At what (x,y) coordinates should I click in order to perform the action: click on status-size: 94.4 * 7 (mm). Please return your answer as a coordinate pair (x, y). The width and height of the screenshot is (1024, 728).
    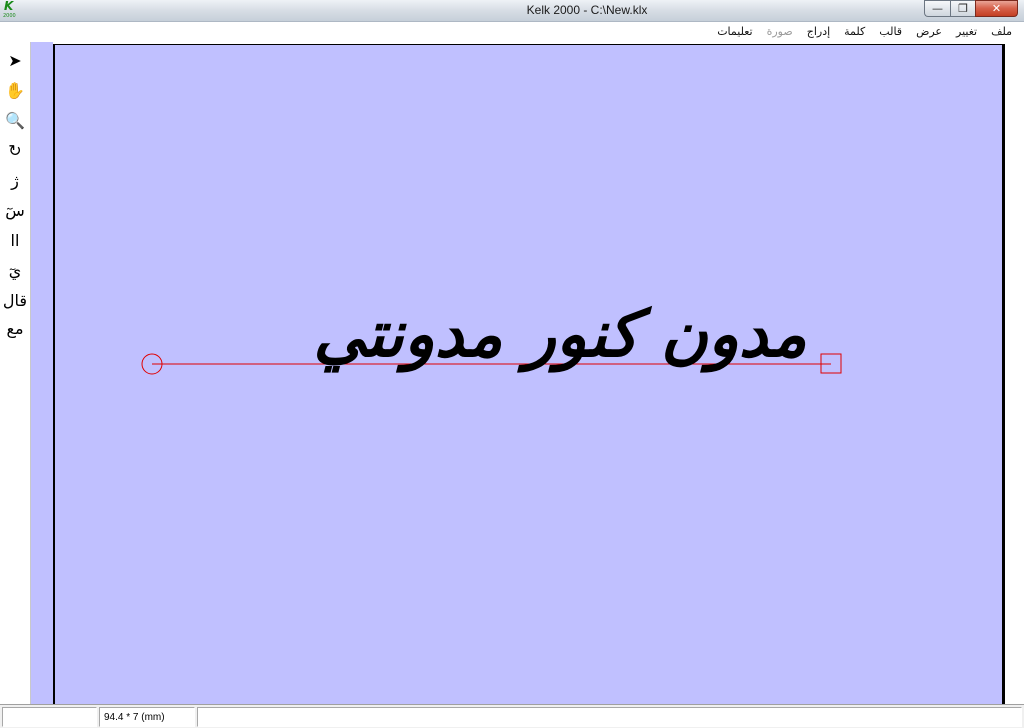
    Looking at the image, I should click on (147, 717).